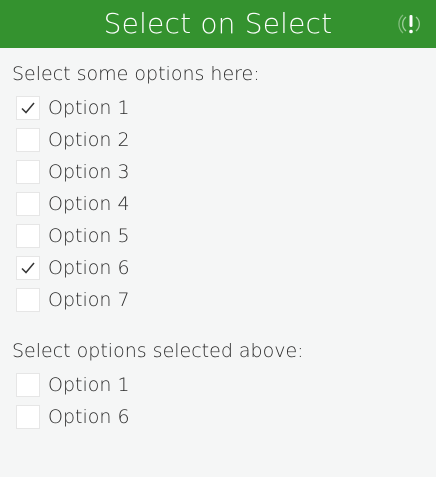 The image size is (436, 477). What do you see at coordinates (218, 140) in the screenshot?
I see `option-2-row: Option 2` at bounding box center [218, 140].